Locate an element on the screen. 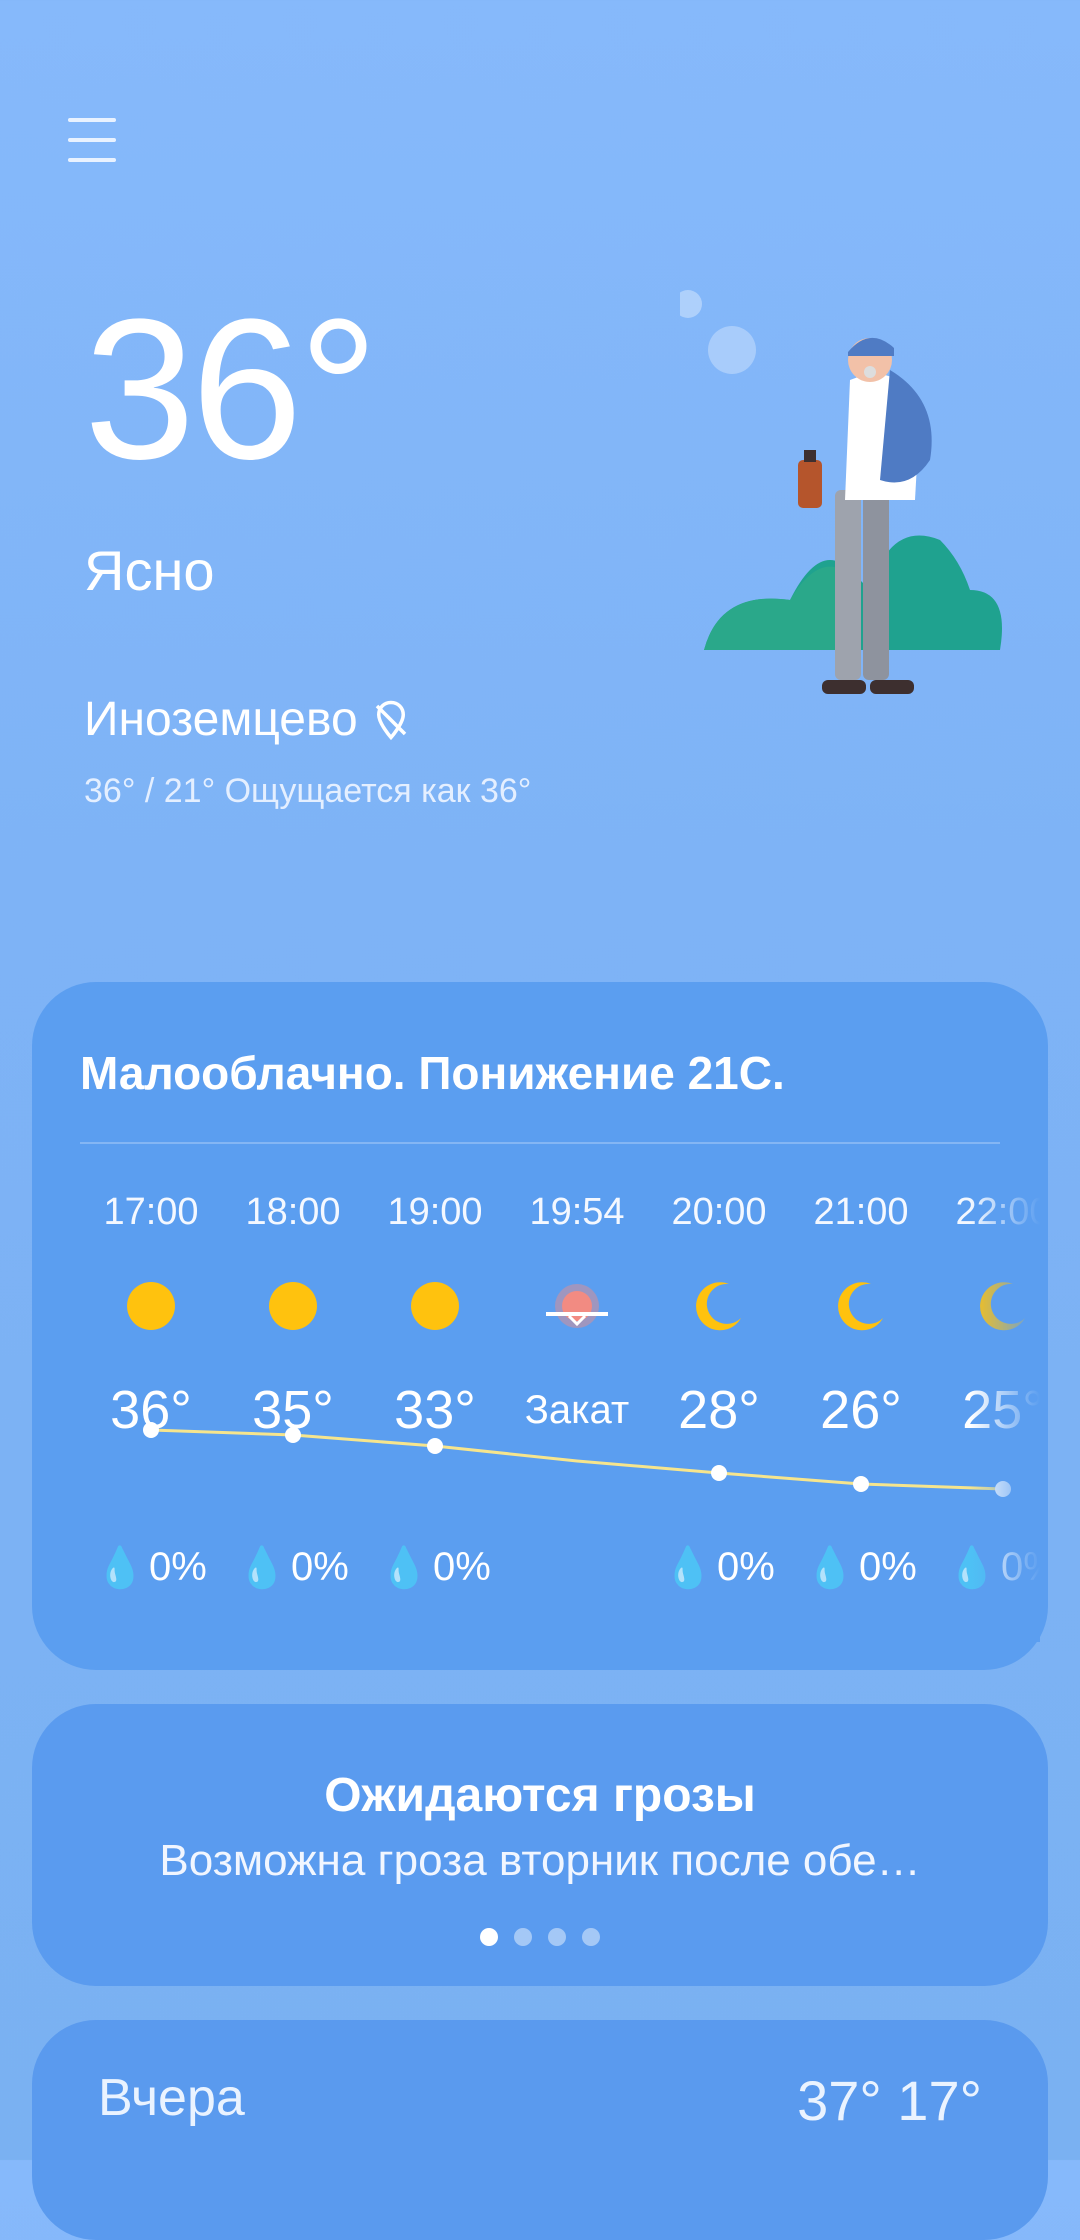 Image resolution: width=1080 pixels, height=2240 pixels. weather-illustration is located at coordinates (841, 492).